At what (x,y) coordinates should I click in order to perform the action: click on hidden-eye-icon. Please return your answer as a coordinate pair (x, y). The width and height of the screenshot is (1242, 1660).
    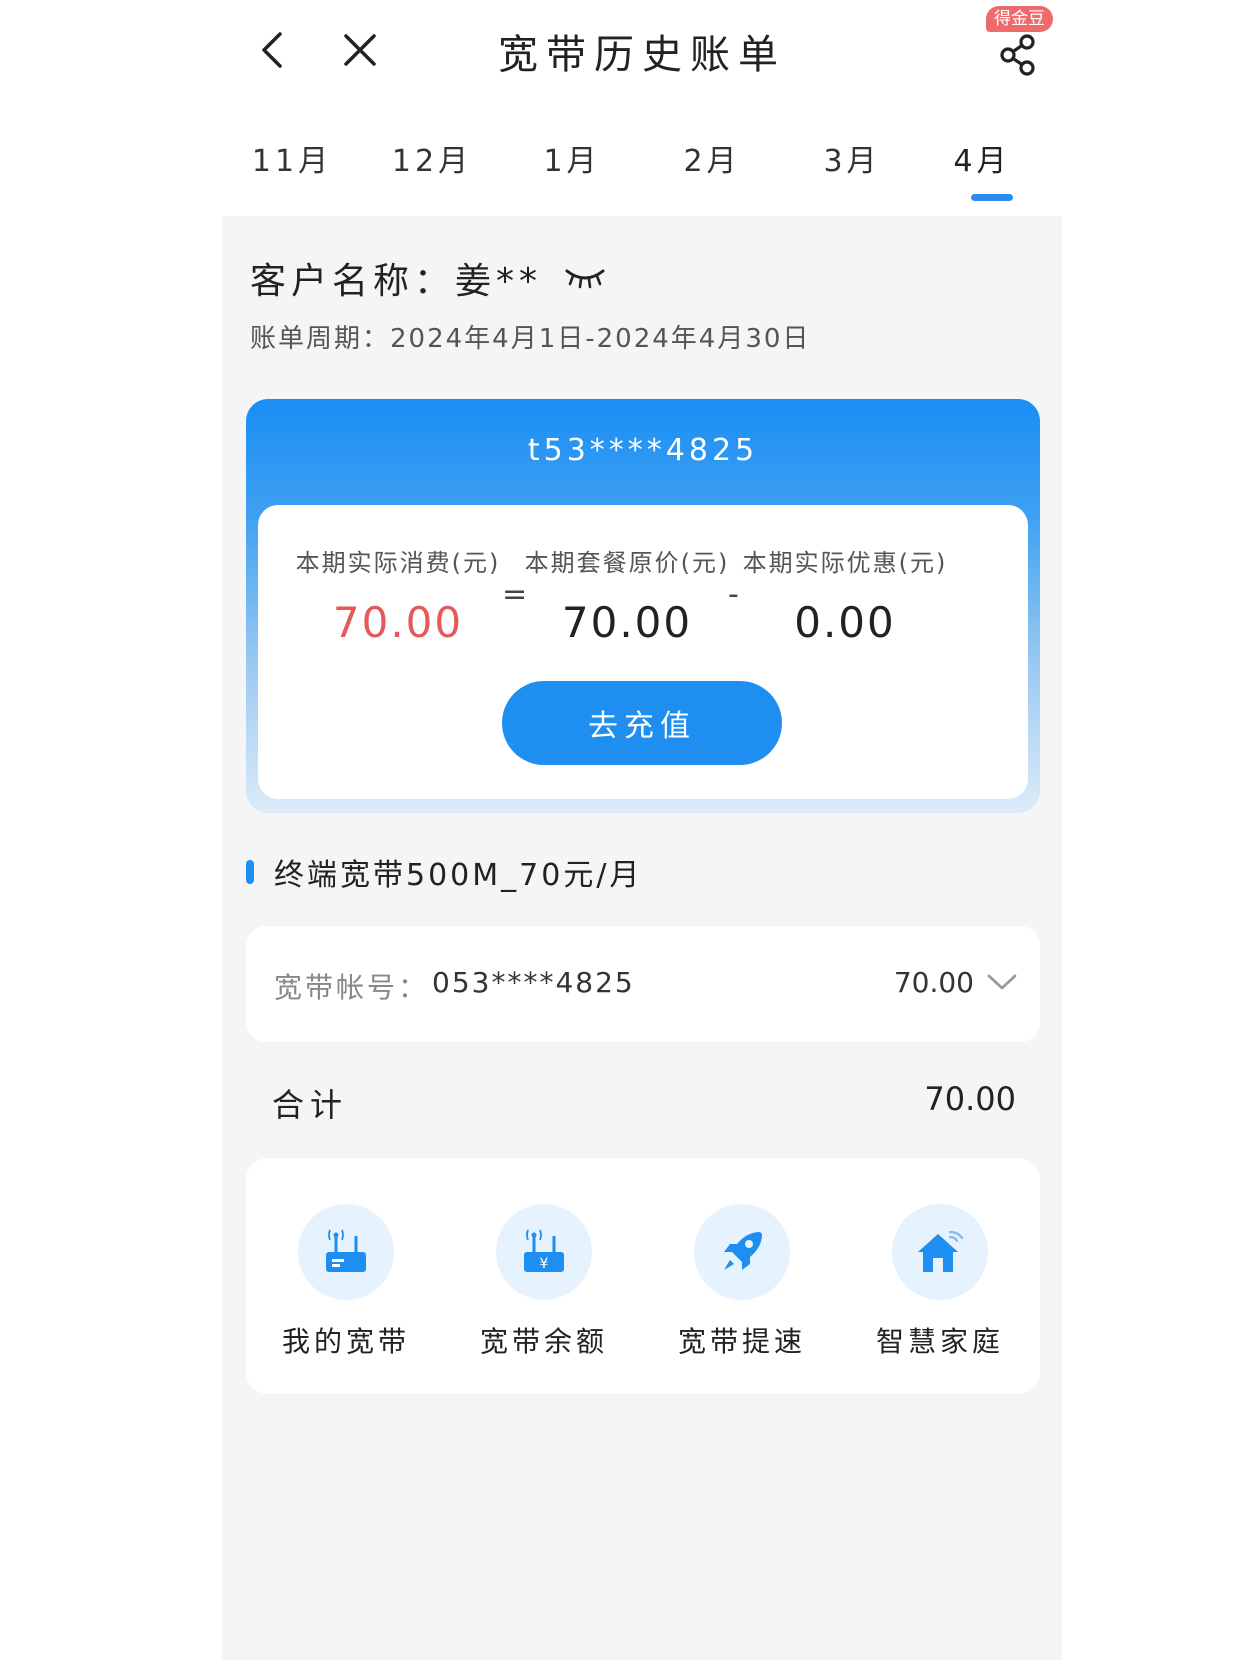
    Looking at the image, I should click on (585, 278).